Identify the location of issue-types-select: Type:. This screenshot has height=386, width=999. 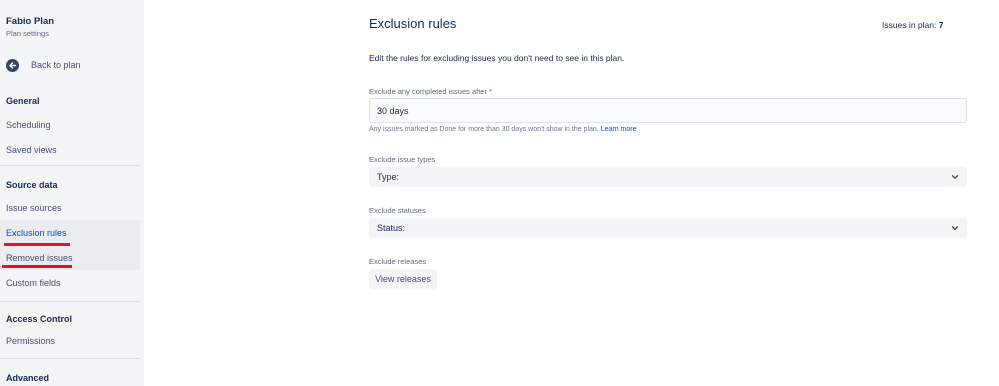
(668, 177).